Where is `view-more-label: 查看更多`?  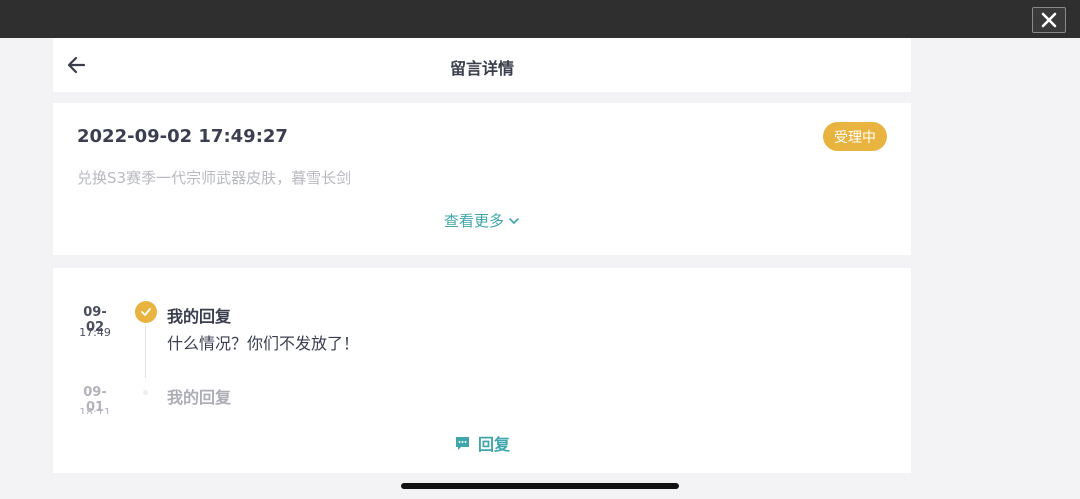 view-more-label: 查看更多 is located at coordinates (473, 221).